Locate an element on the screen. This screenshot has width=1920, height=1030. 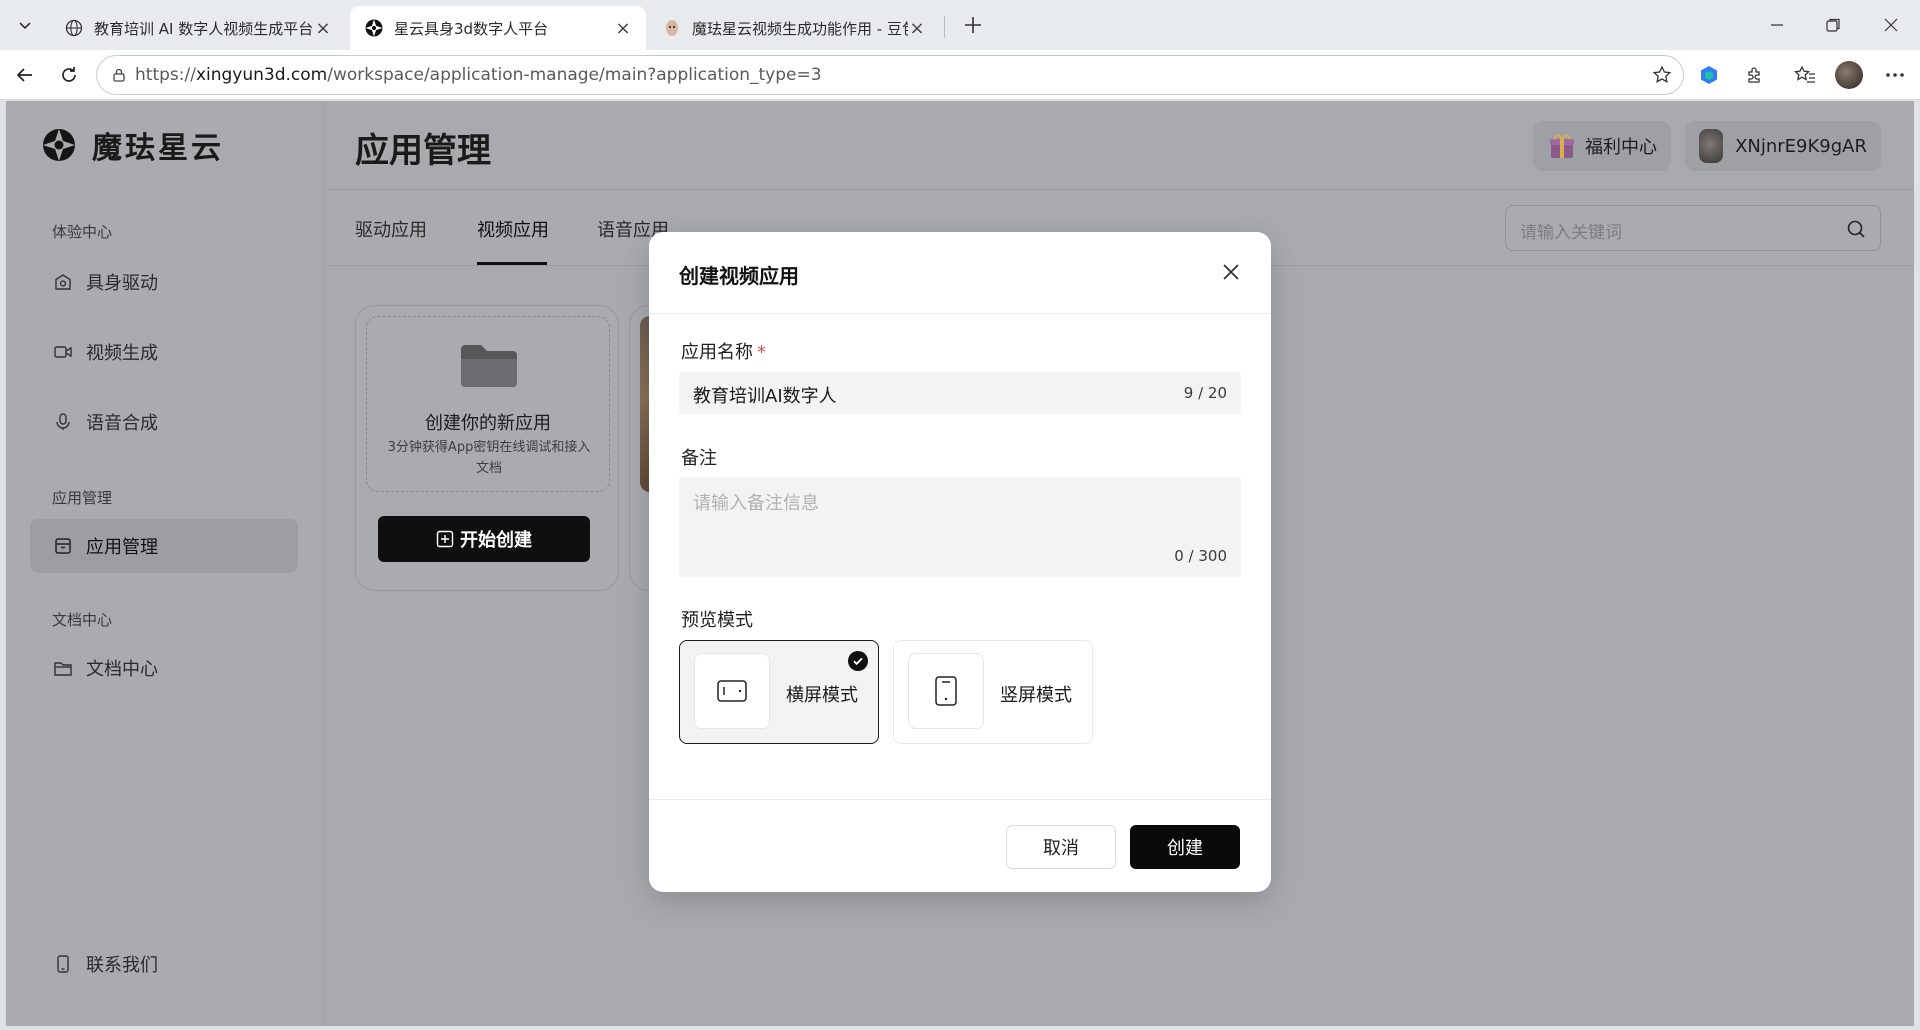
star-icon is located at coordinates (1662, 75).